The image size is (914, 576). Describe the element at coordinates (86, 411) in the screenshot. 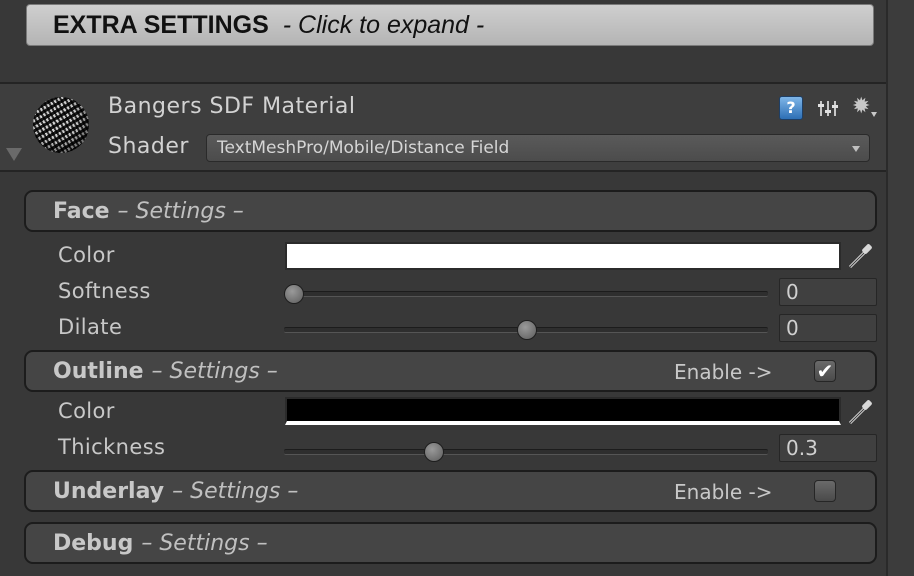

I see `outline-color-label: Color` at that location.